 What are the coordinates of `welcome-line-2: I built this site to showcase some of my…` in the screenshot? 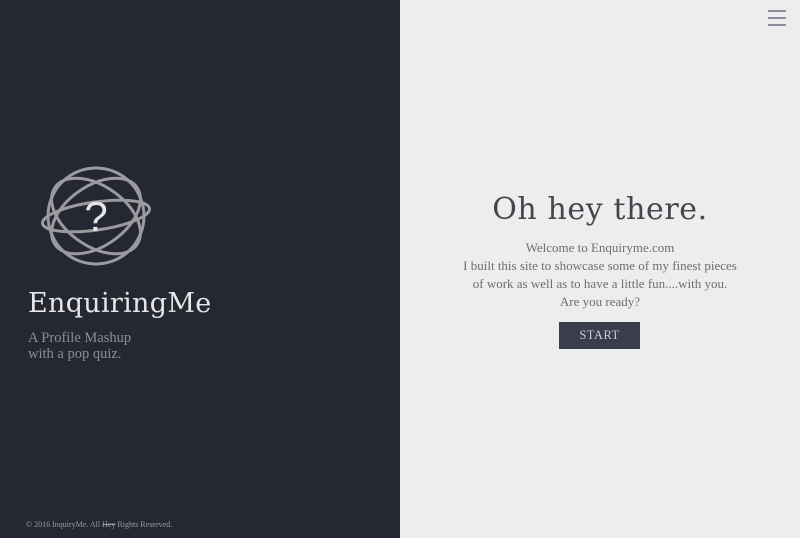 It's located at (600, 265).